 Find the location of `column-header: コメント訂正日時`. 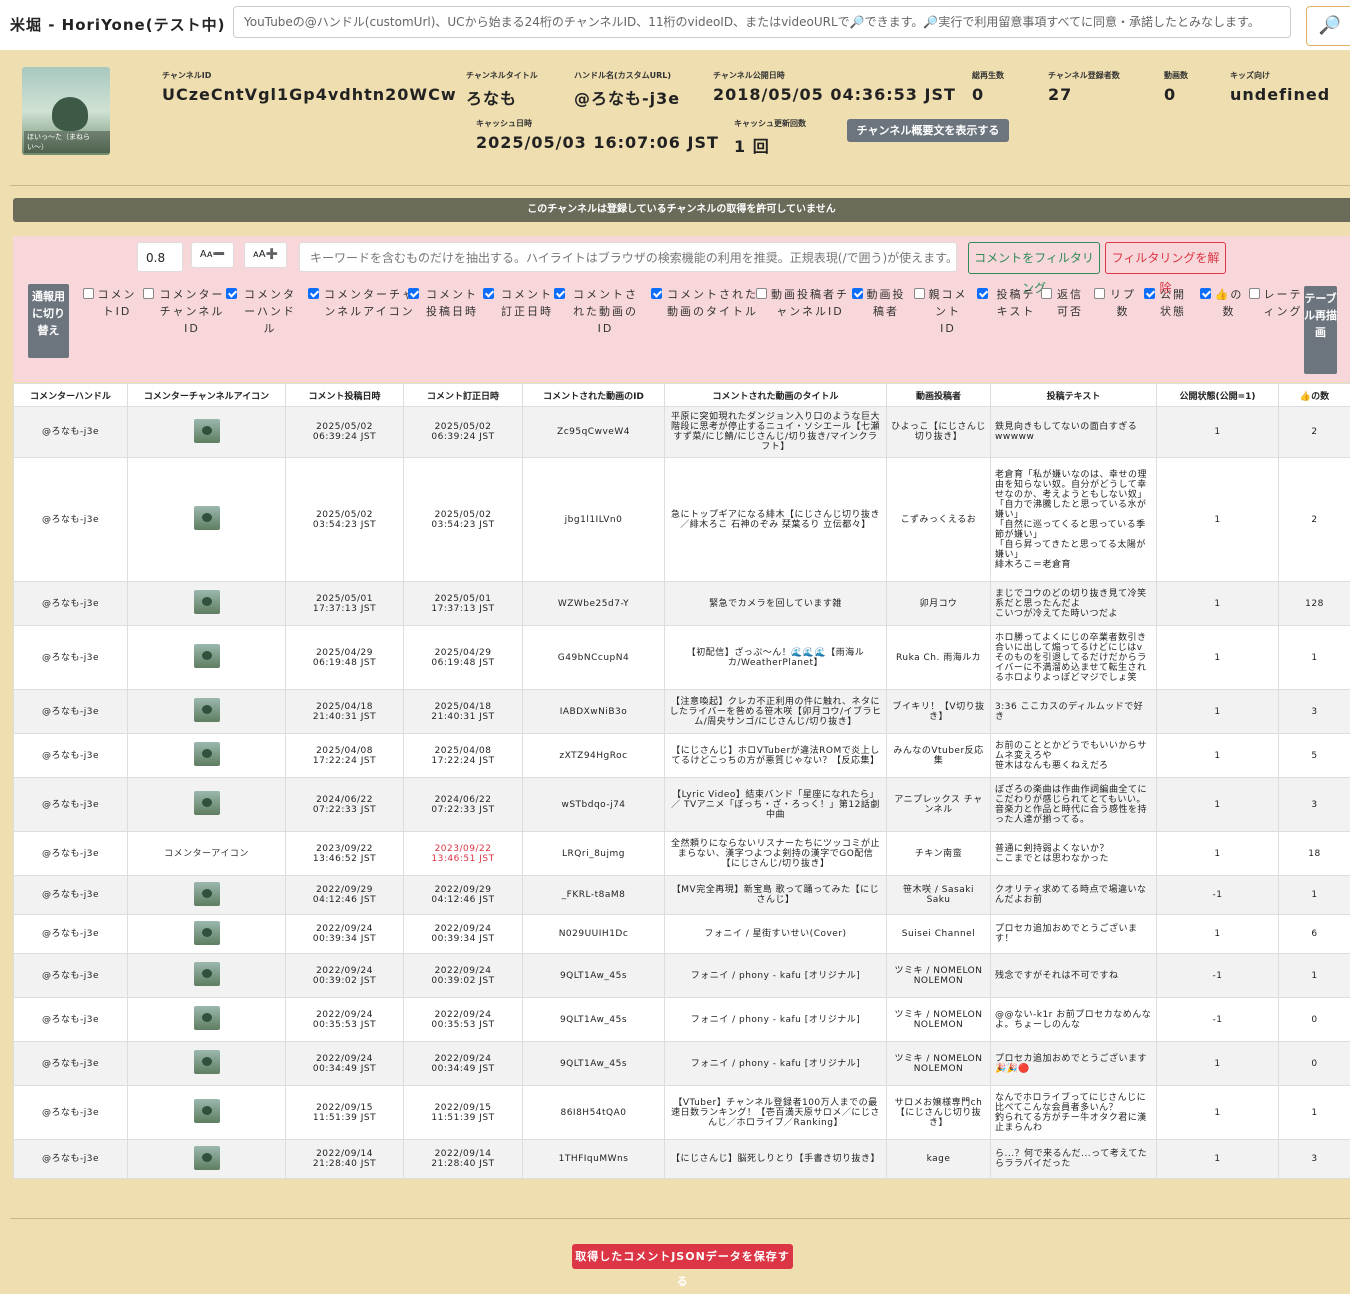

column-header: コメント訂正日時 is located at coordinates (463, 395).